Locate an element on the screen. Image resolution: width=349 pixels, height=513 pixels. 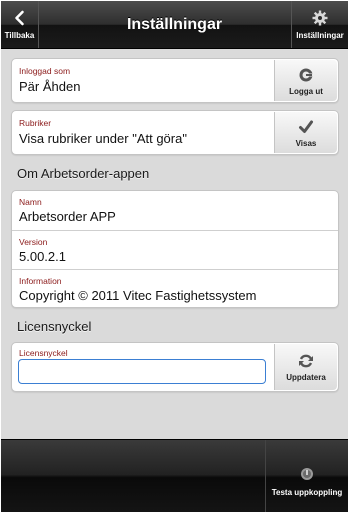
logout-button: Logga ut is located at coordinates (305, 80).